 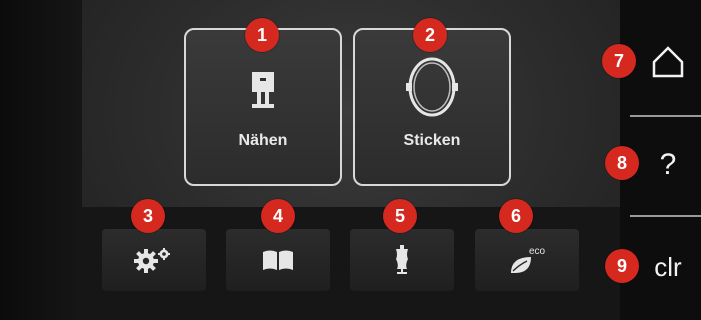 I want to click on book-icon, so click(x=278, y=260).